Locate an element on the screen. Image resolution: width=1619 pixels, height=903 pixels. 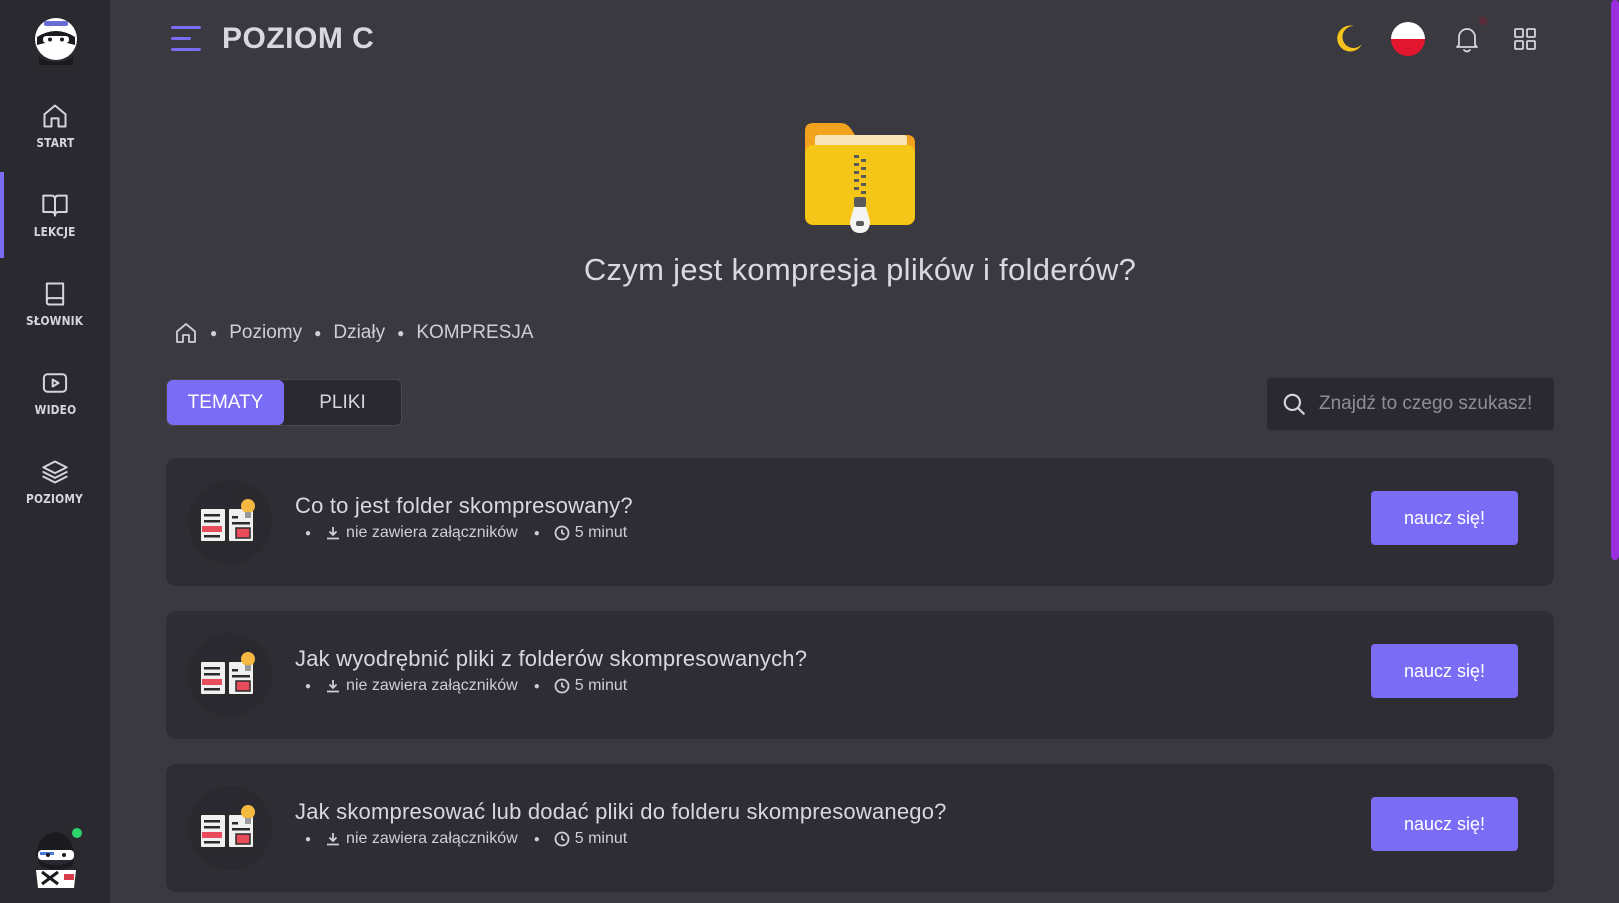
breadcrumb-item: Poziomy is located at coordinates (265, 333).